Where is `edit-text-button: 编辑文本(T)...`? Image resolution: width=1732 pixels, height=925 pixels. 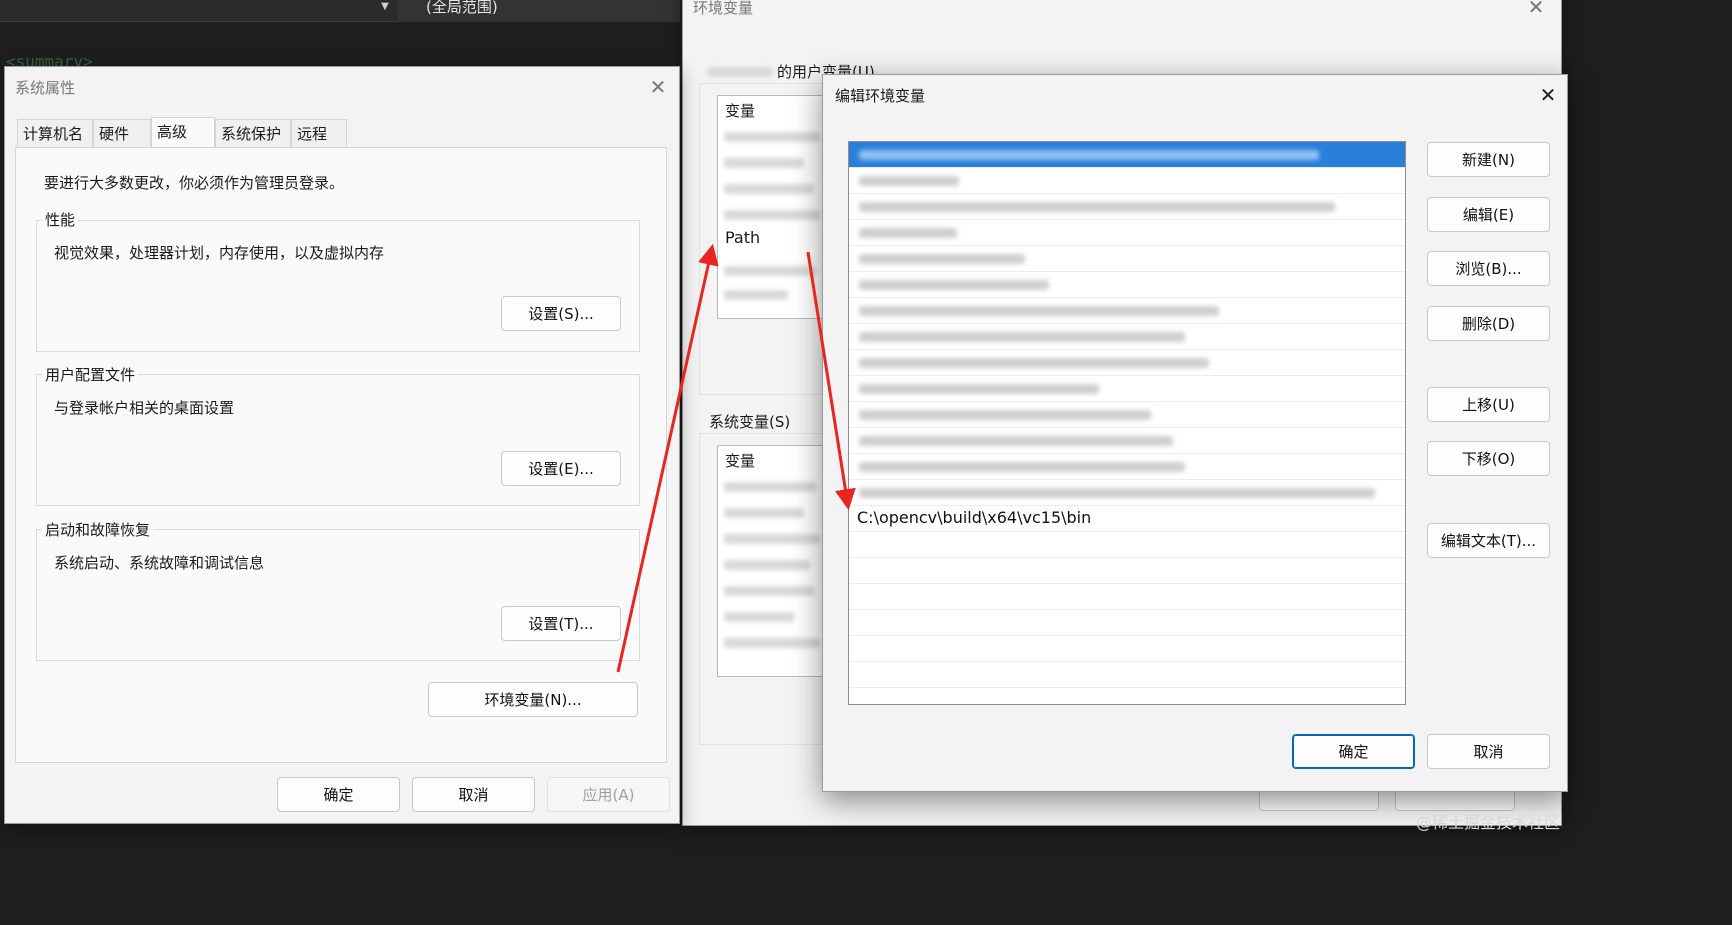
edit-text-button: 编辑文本(T)... is located at coordinates (1488, 540).